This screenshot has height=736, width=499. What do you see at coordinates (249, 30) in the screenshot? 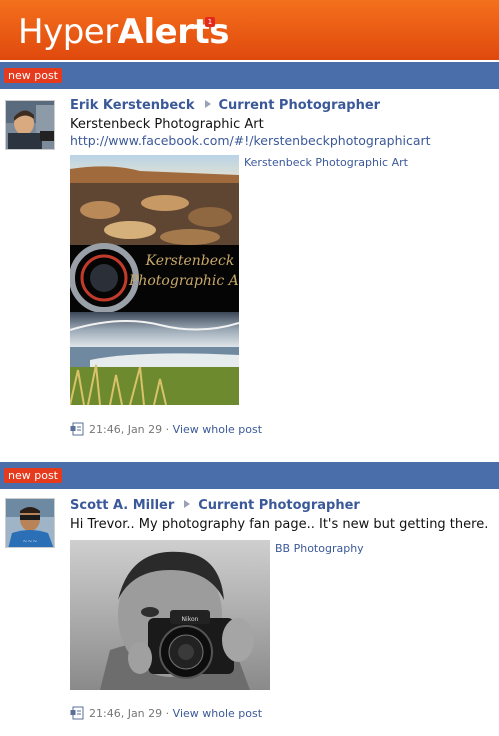
I see `app-header: HyperAlerts 1` at bounding box center [249, 30].